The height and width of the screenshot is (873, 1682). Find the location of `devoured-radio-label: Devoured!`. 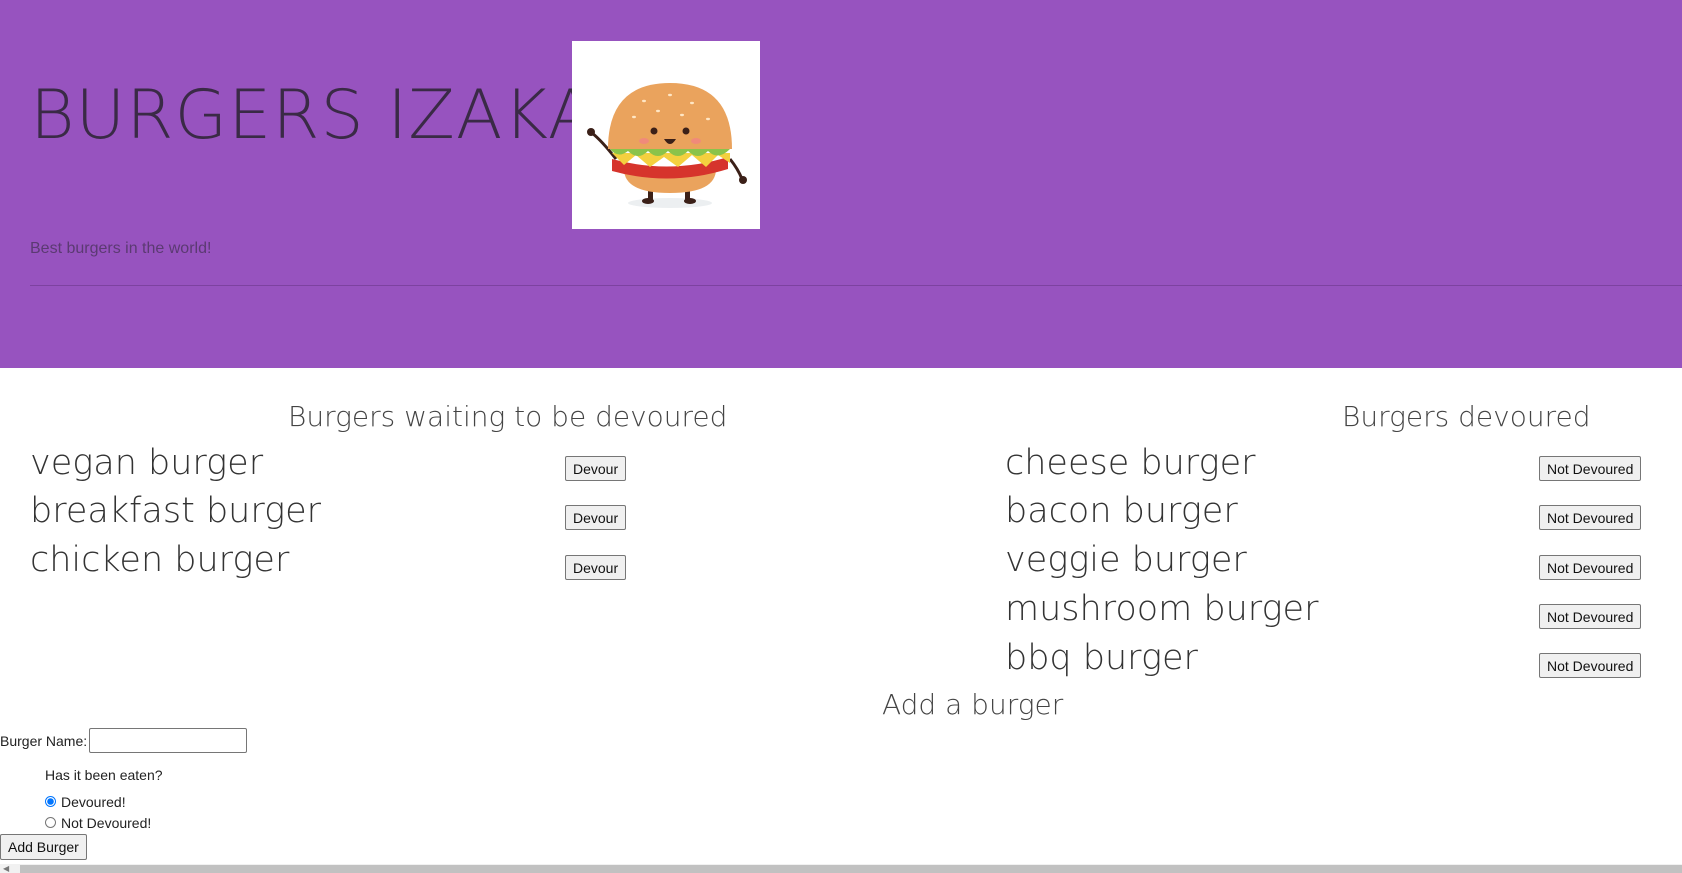

devoured-radio-label: Devoured! is located at coordinates (93, 802).